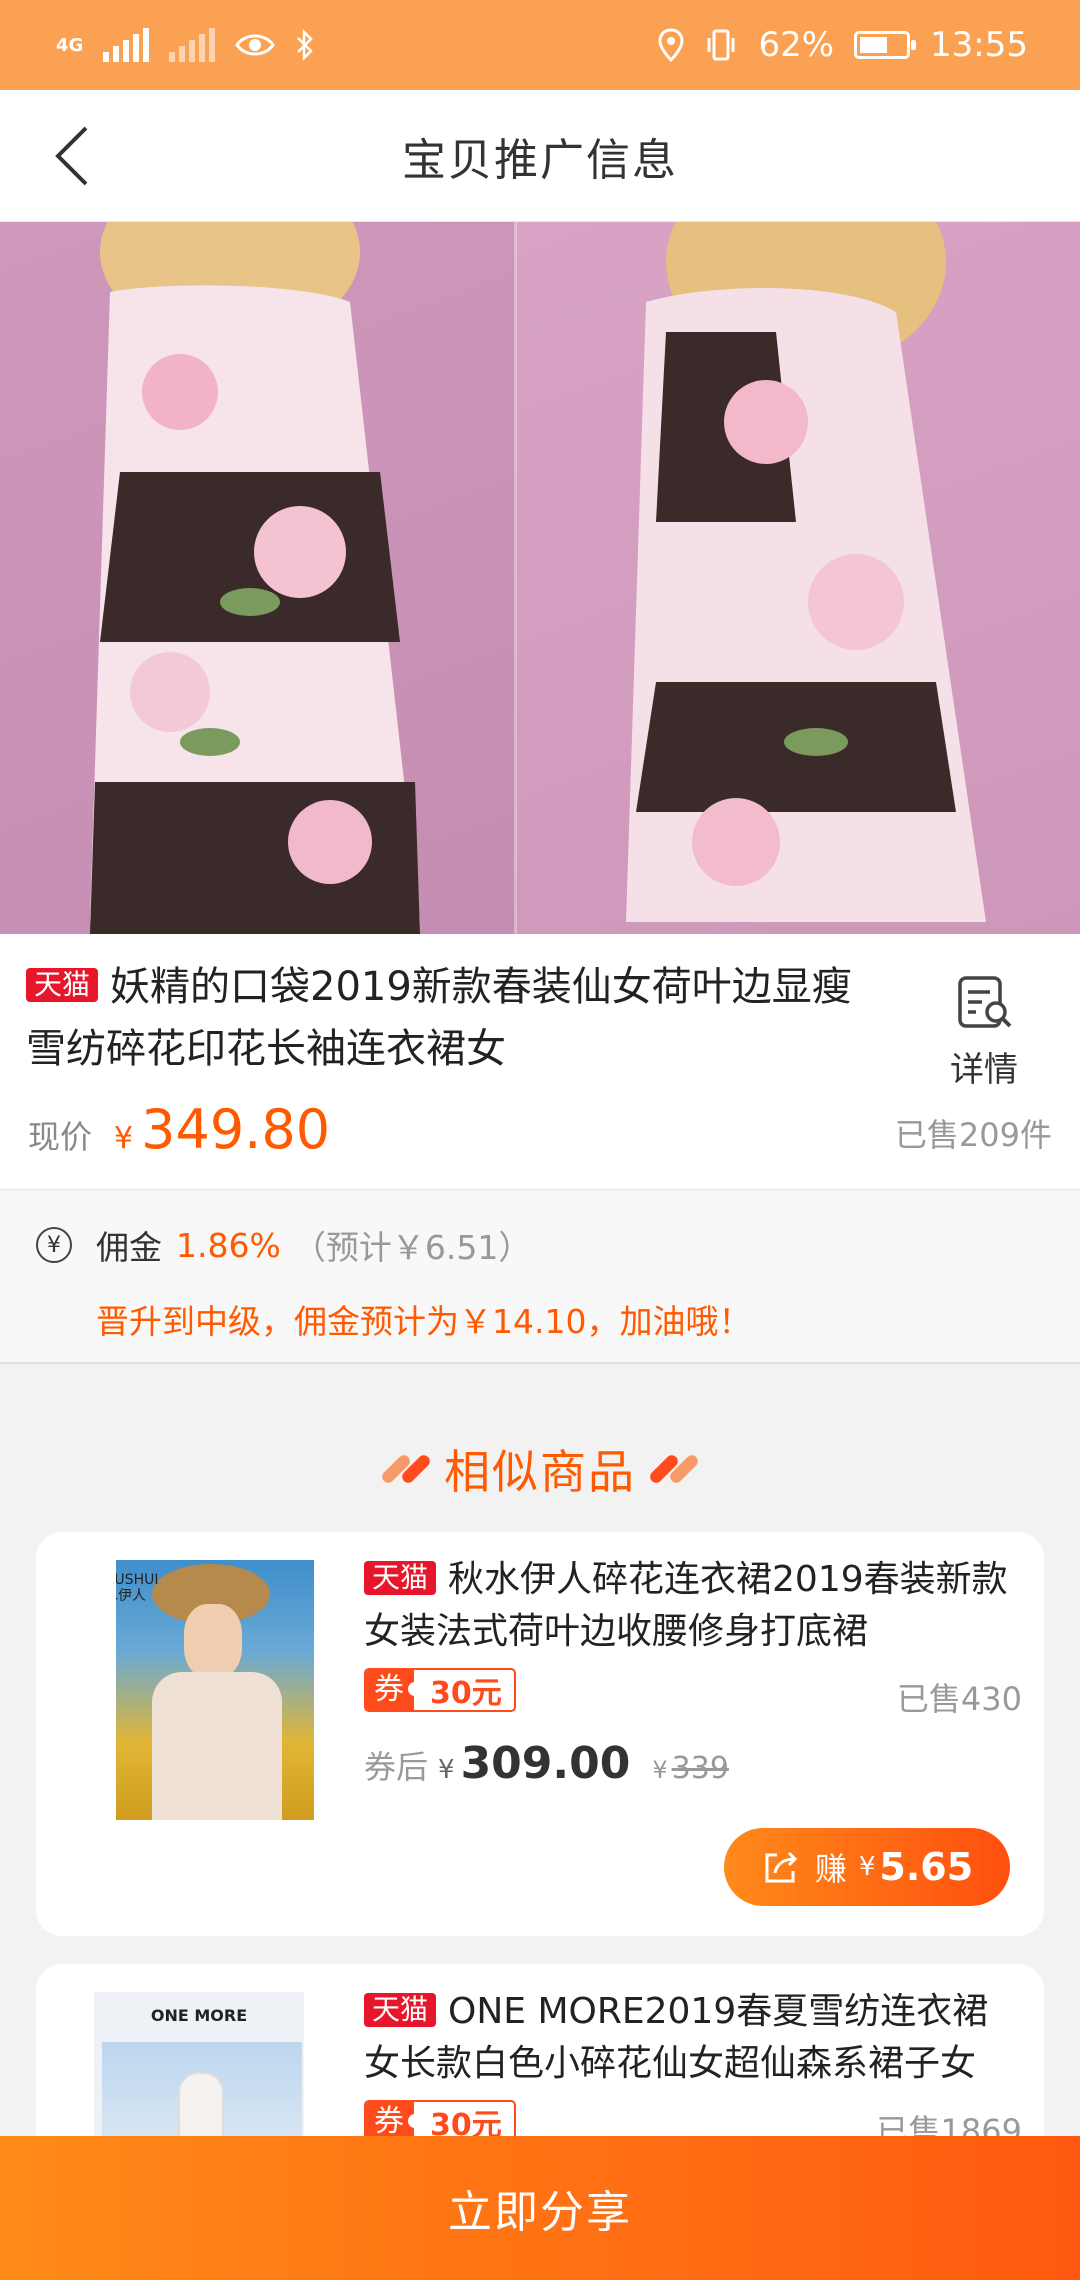  What do you see at coordinates (885, 45) in the screenshot?
I see `battery-icon` at bounding box center [885, 45].